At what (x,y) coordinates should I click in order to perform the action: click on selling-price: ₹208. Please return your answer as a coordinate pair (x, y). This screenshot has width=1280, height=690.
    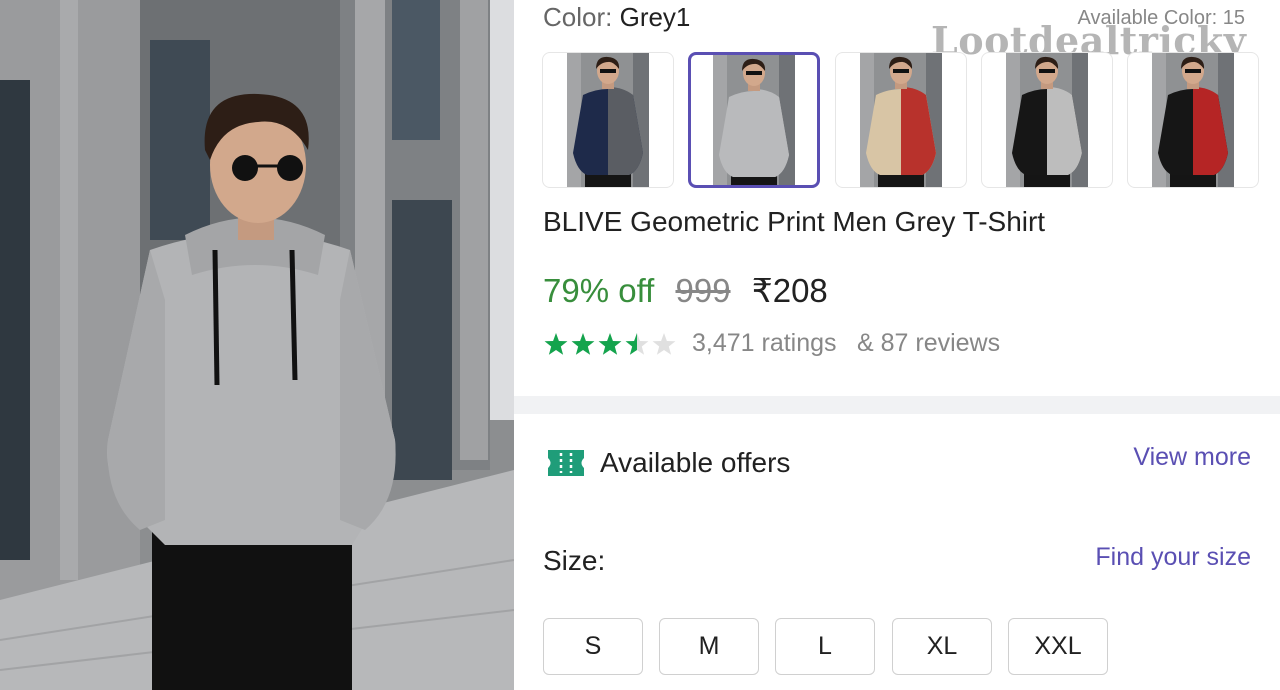
    Looking at the image, I should click on (789, 290).